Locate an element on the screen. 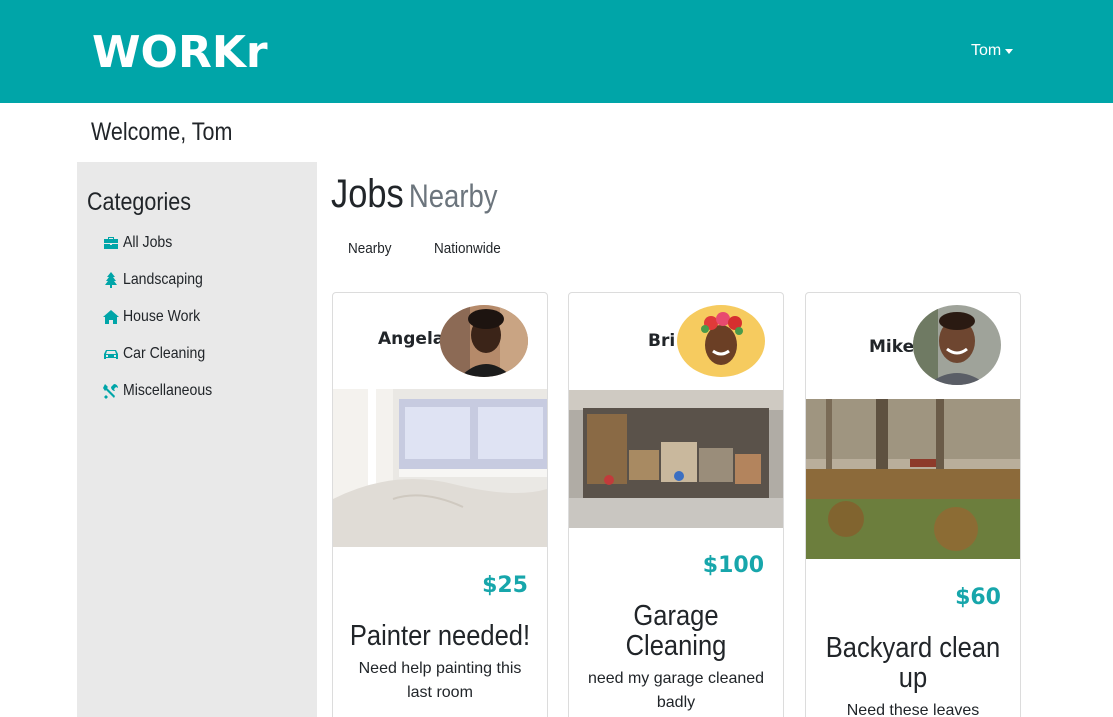 The height and width of the screenshot is (717, 1113). job-title: Painter needed! is located at coordinates (440, 636).